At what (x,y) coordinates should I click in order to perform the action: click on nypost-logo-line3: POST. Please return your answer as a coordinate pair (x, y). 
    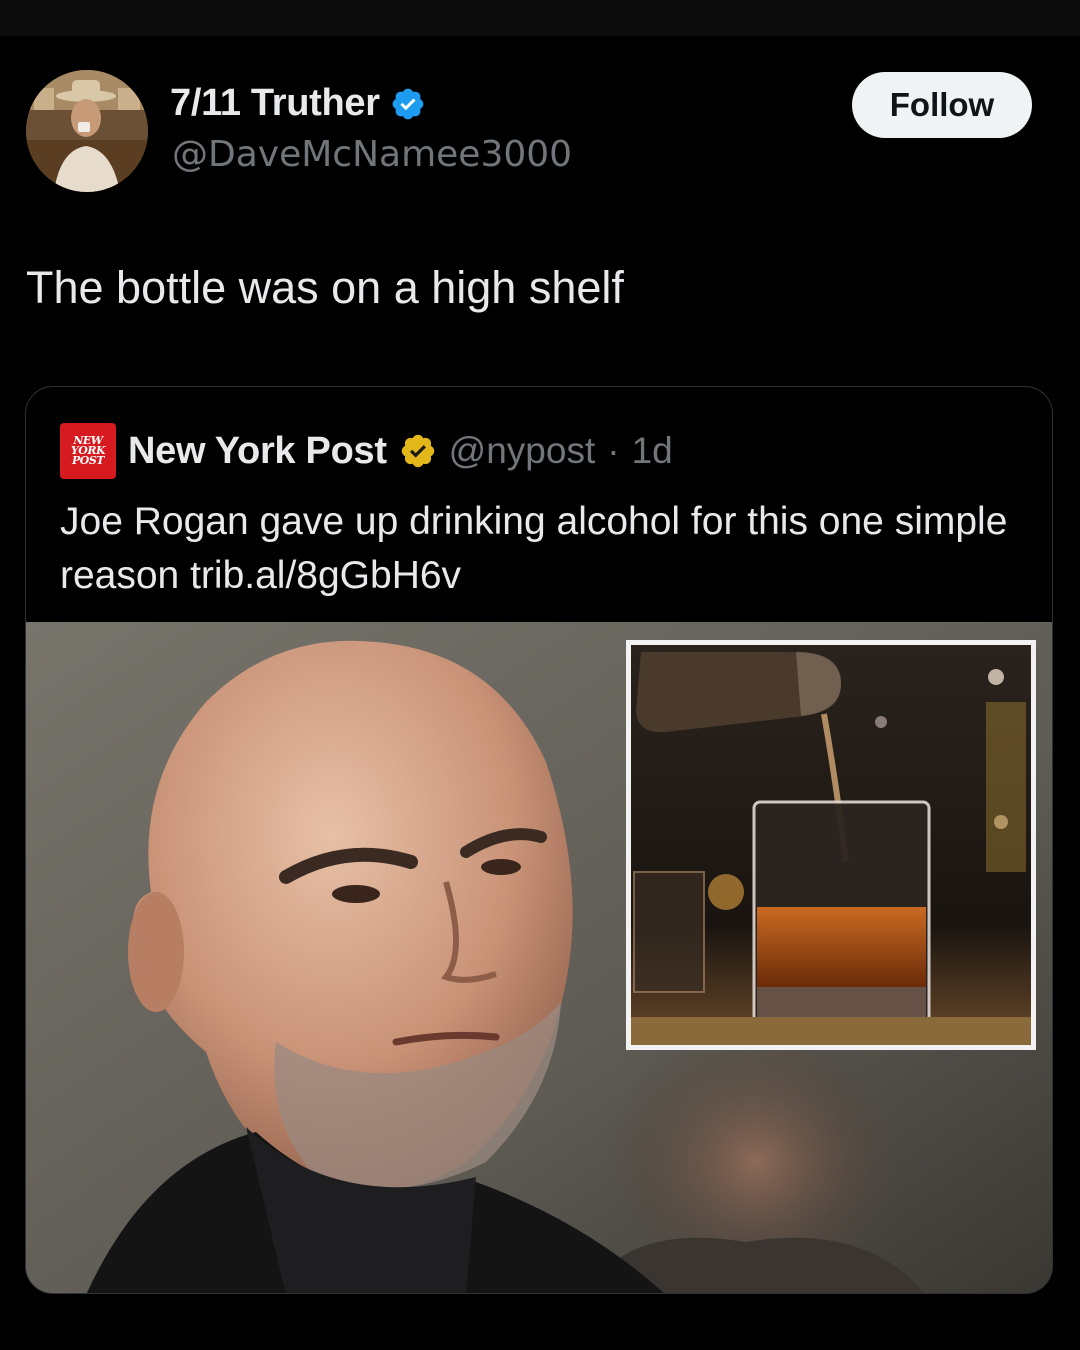
    Looking at the image, I should click on (88, 460).